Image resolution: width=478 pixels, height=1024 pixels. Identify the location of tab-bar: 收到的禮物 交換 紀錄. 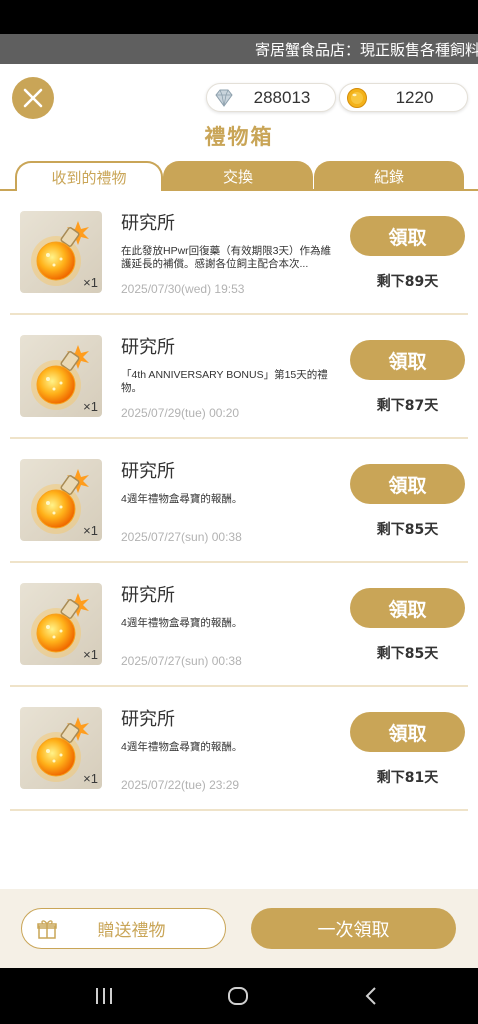
(239, 177).